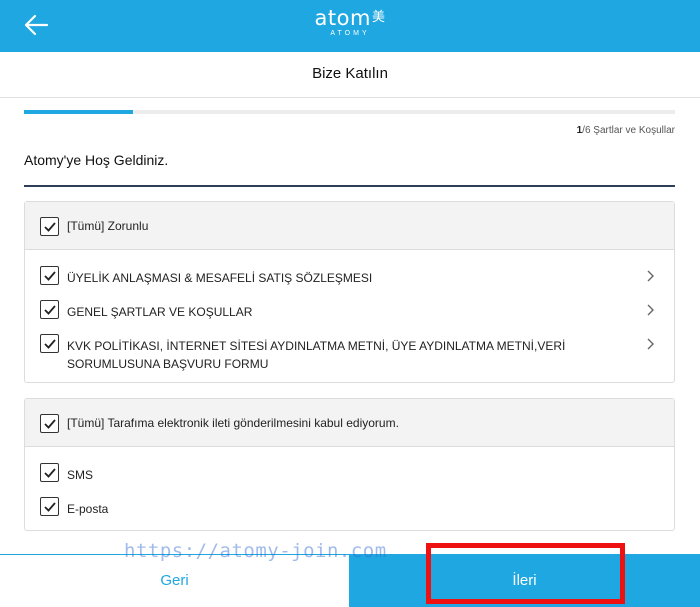 This screenshot has height=607, width=700. I want to click on logo-mark: 美, so click(378, 17).